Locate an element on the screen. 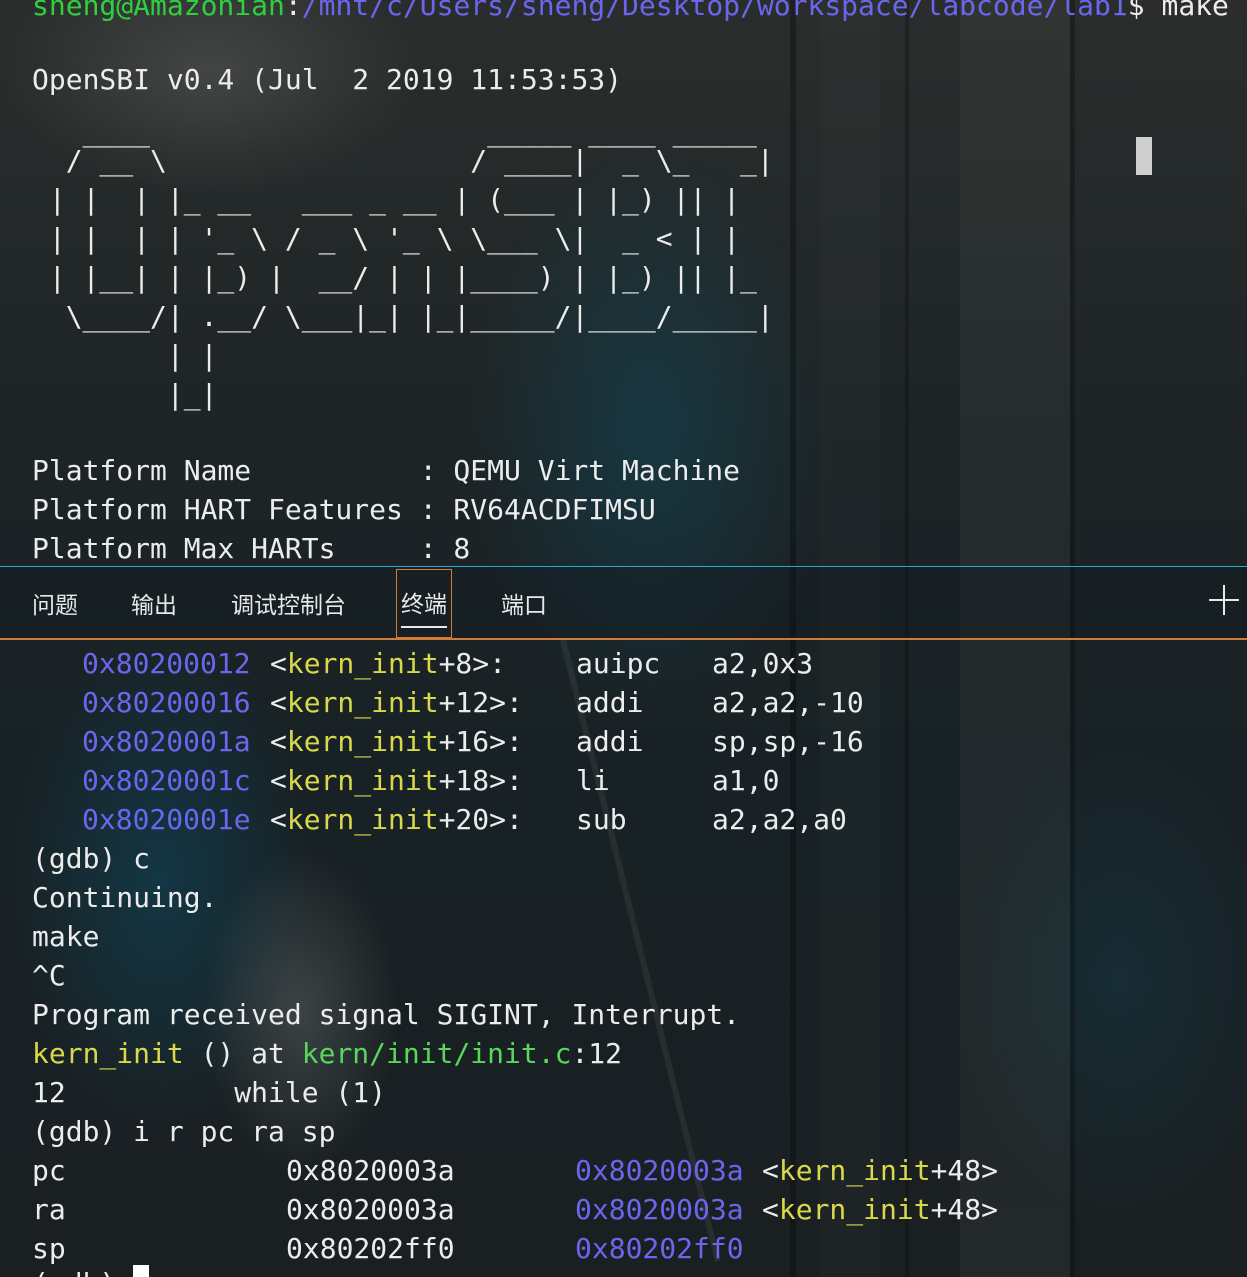  disasm-symbol: <kern_init+12>: is located at coordinates (396, 702).